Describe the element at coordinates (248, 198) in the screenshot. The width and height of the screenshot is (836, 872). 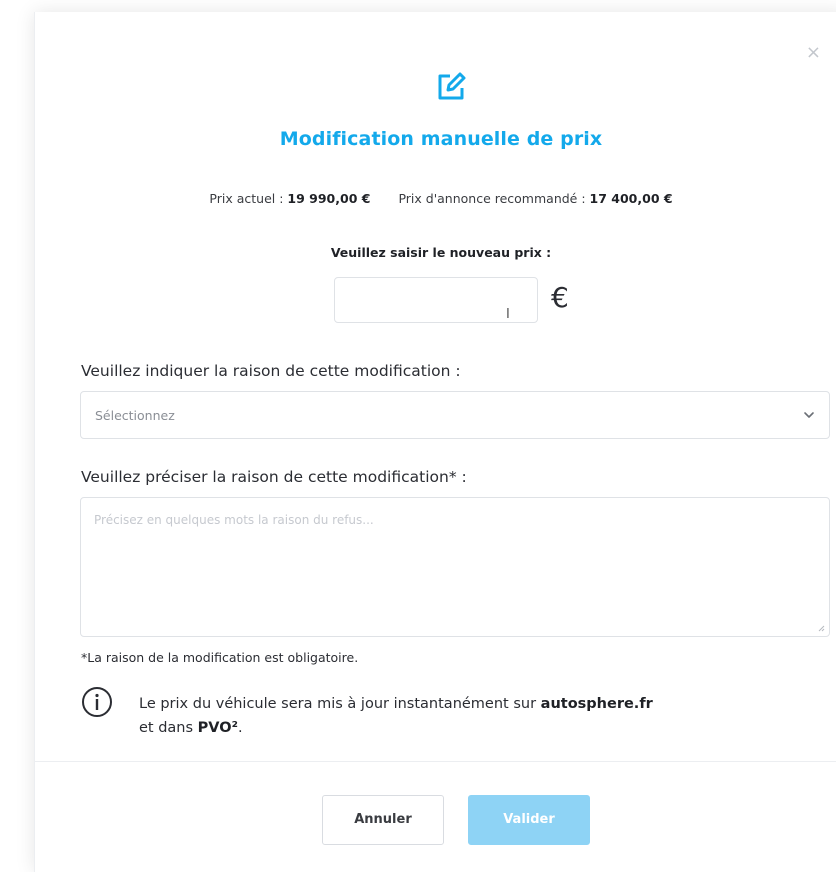
I see `current-price-label: Prix actuel :` at that location.